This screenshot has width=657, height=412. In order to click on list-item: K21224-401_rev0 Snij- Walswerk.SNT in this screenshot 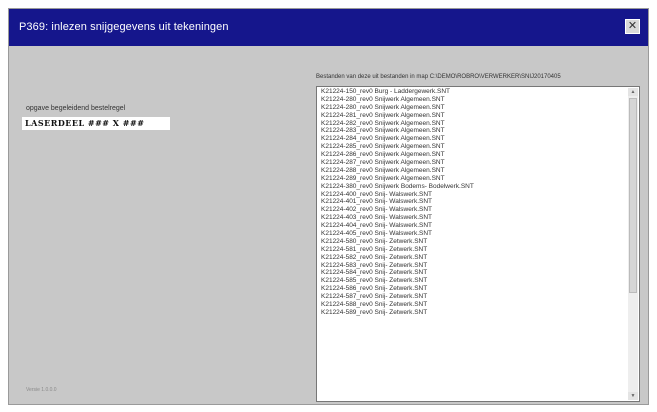, I will do `click(473, 202)`.